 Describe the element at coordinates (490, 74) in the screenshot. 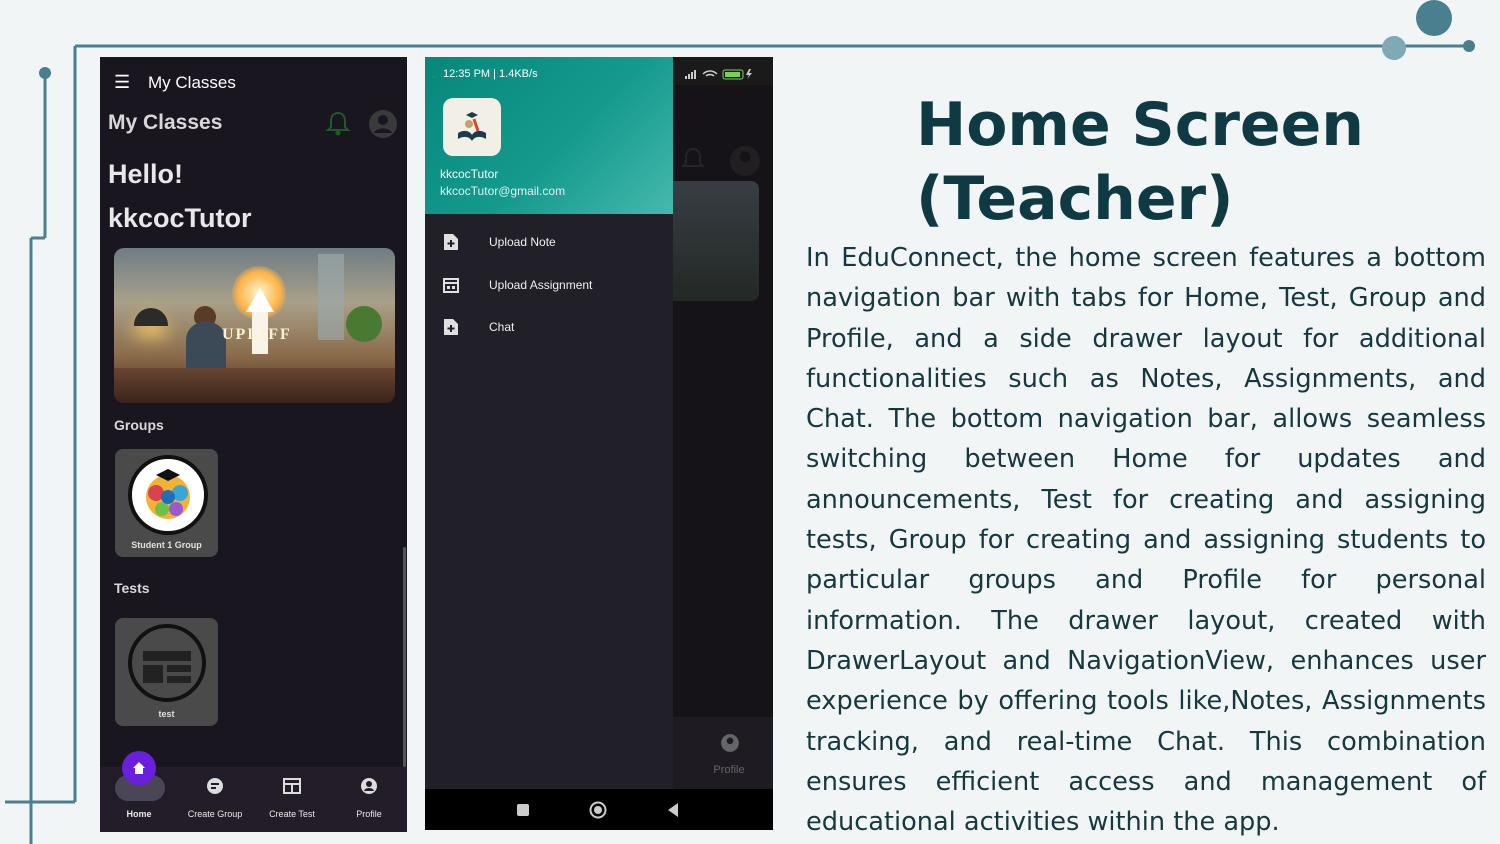

I see `status-bar-time: 12:35 PM | 1.4KB/s` at that location.